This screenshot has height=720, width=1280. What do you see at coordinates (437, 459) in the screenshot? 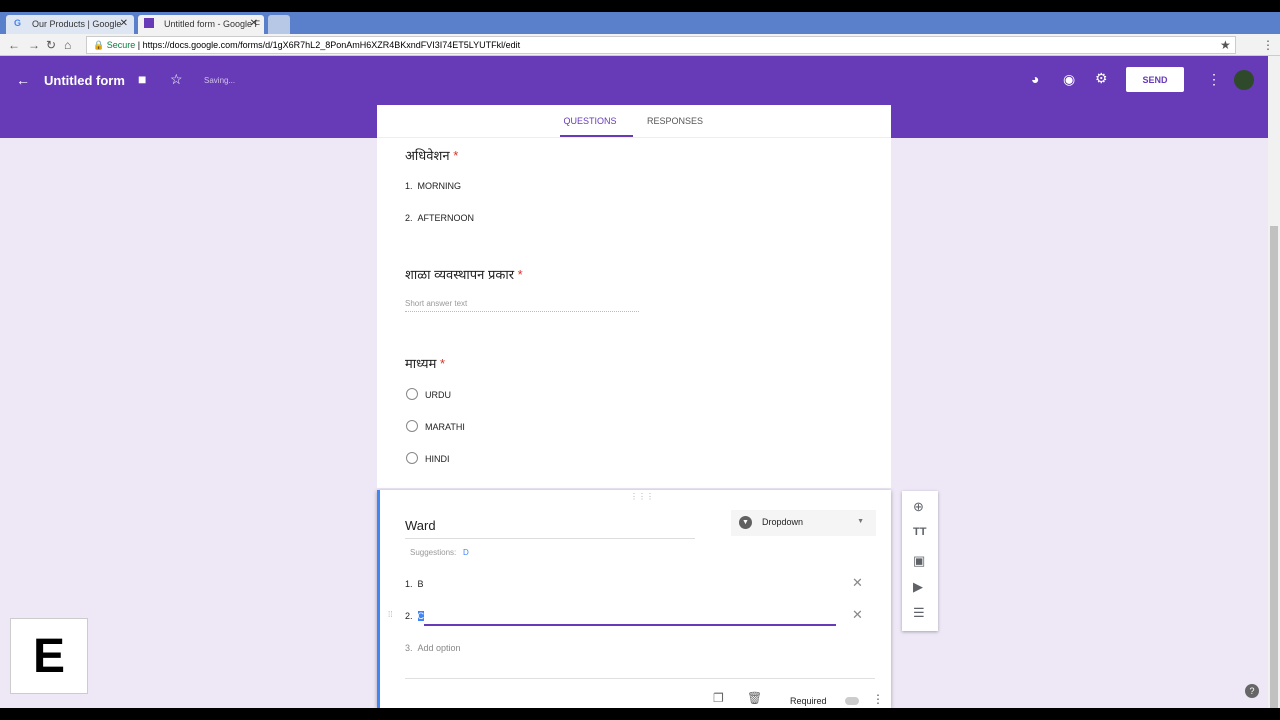
I see `option-label: HINDI` at bounding box center [437, 459].